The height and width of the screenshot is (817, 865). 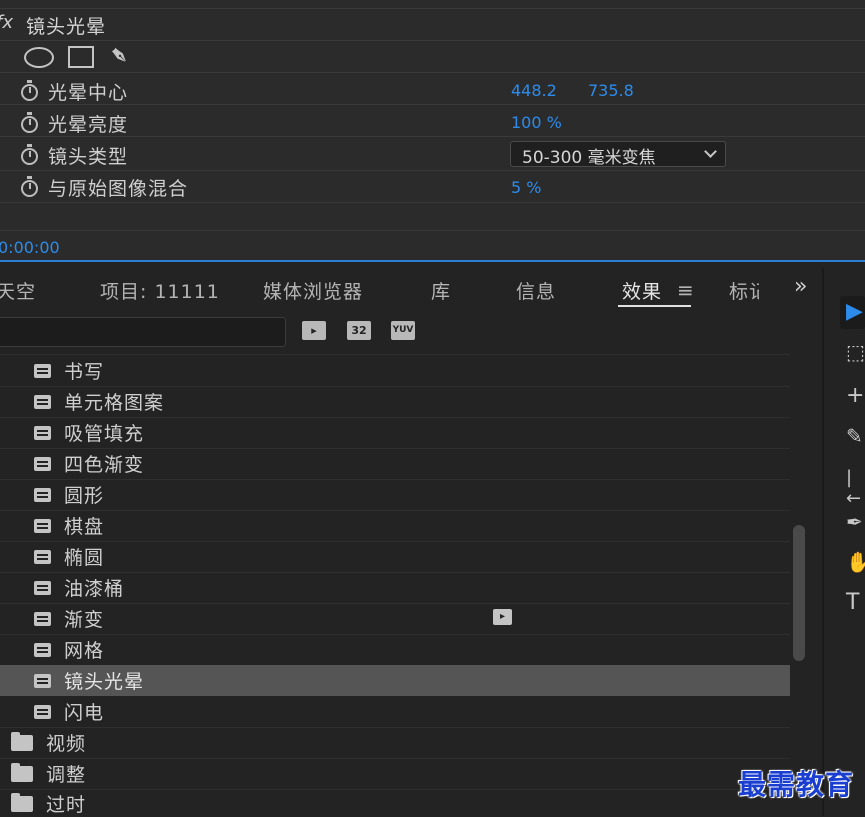 What do you see at coordinates (686, 290) in the screenshot?
I see `panel-menu-icon: ≡` at bounding box center [686, 290].